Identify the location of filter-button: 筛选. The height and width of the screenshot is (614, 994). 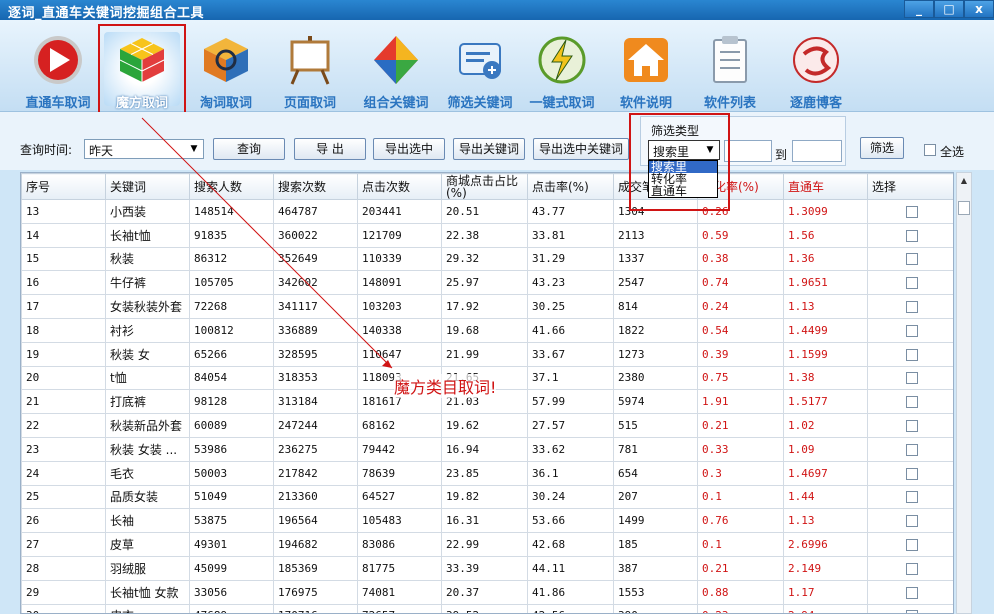
(882, 148).